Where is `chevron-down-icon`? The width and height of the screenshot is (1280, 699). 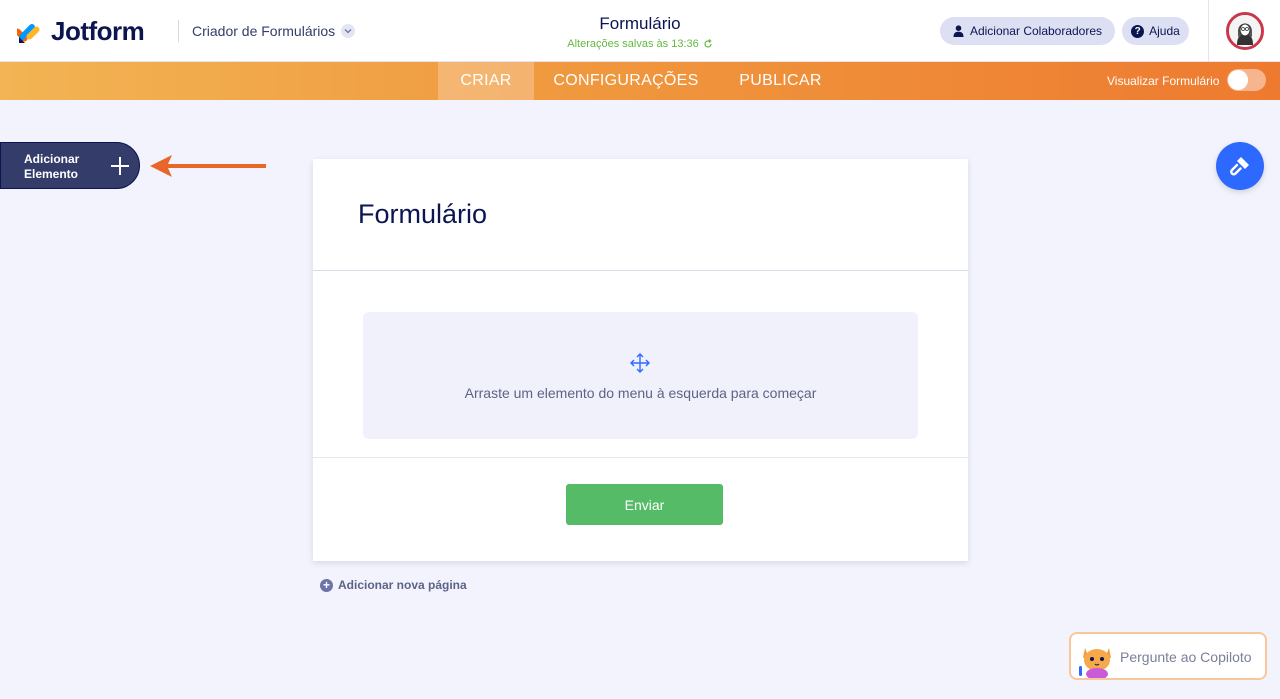 chevron-down-icon is located at coordinates (348, 31).